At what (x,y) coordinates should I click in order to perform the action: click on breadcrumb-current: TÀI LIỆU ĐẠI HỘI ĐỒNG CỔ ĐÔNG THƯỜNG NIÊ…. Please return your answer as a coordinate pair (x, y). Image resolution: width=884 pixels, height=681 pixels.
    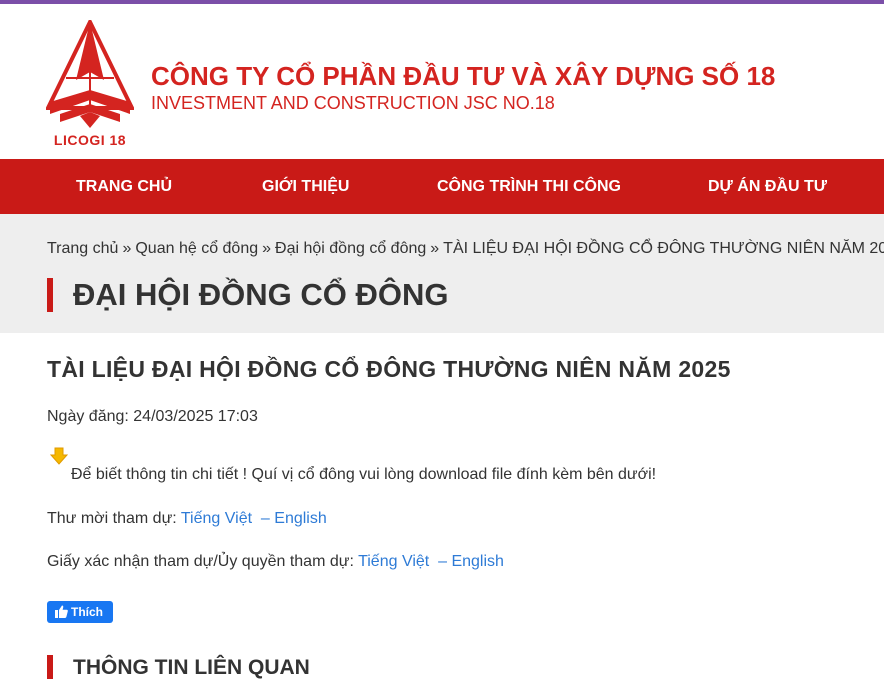
    Looking at the image, I should click on (663, 248).